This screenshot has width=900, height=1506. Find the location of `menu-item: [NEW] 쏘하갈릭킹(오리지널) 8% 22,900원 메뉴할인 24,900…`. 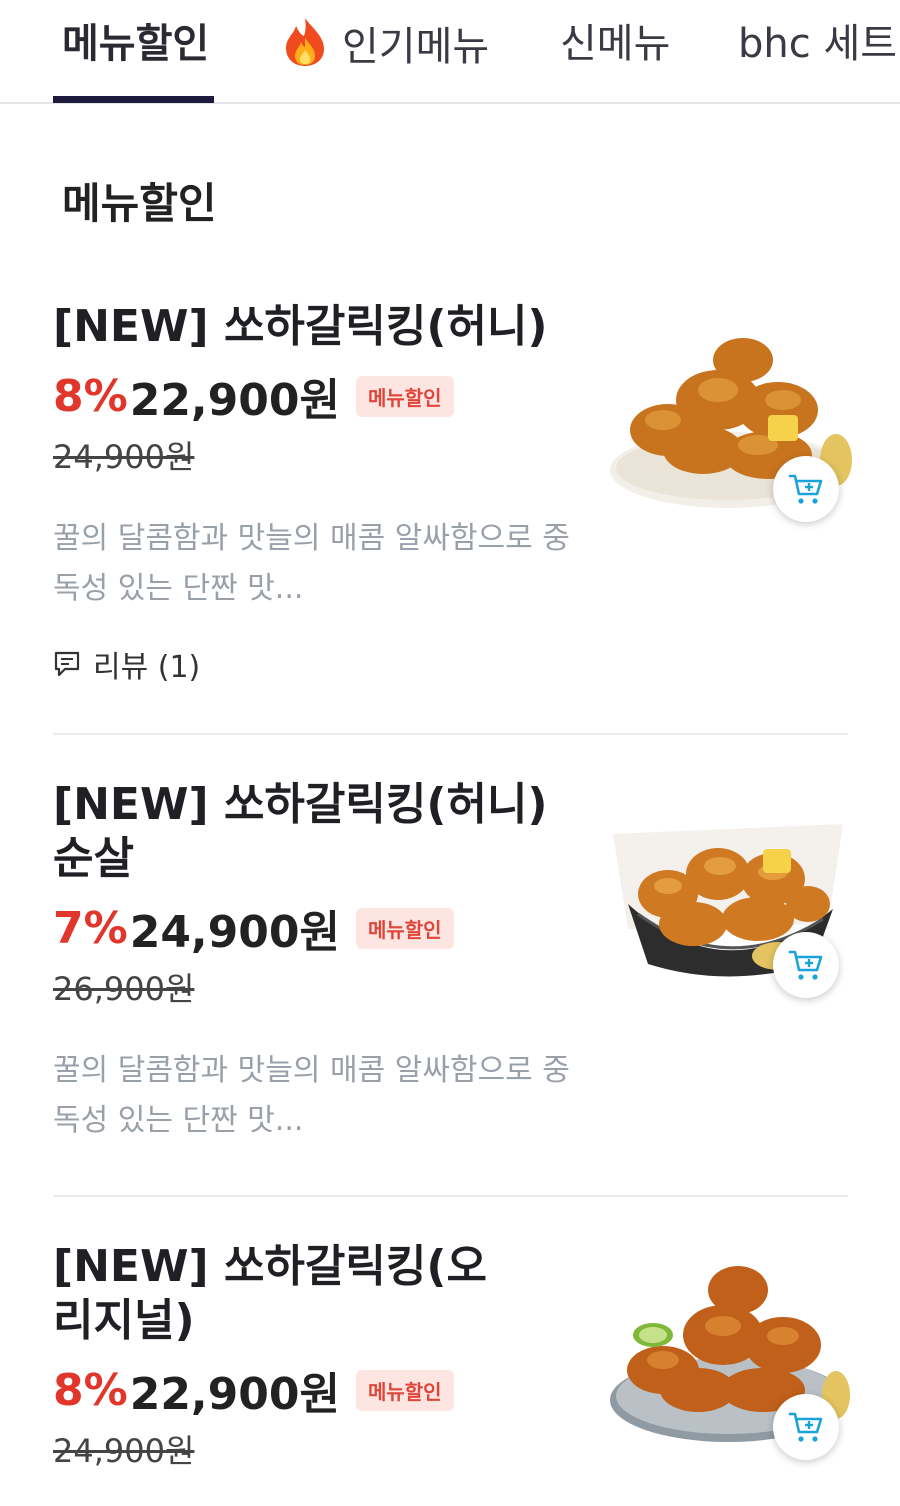

menu-item: [NEW] 쏘하갈릭킹(오리지널) 8% 22,900원 메뉴할인 24,900… is located at coordinates (451, 1356).